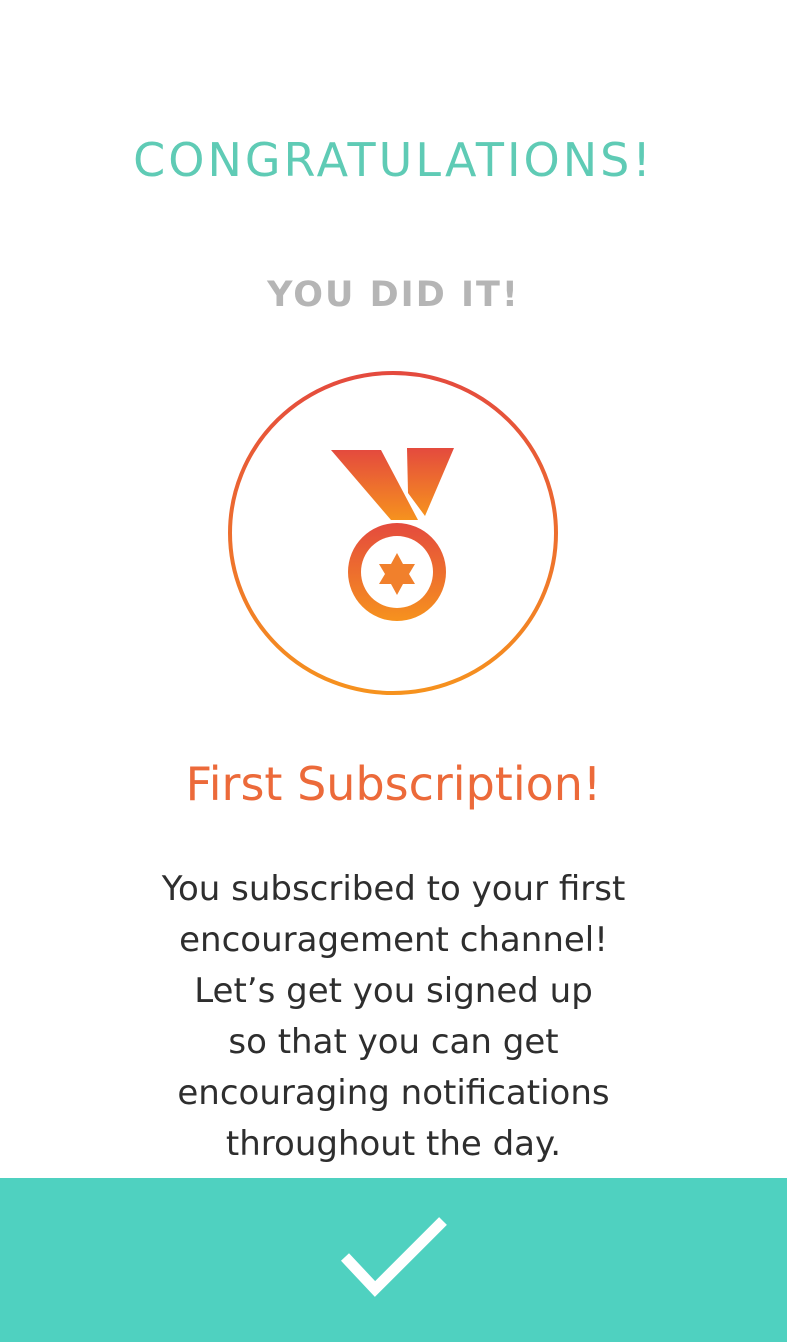 The height and width of the screenshot is (1342, 787). Describe the element at coordinates (374, 485) in the screenshot. I see `ribbon-left` at that location.